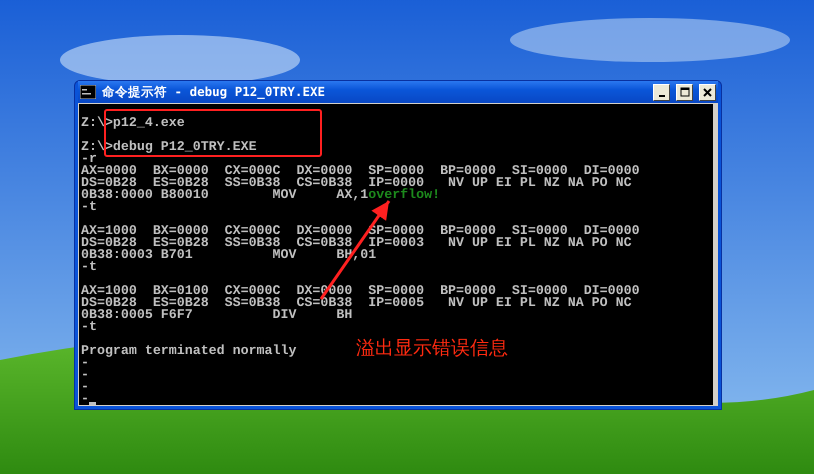  I want to click on maximize-button, so click(684, 92).